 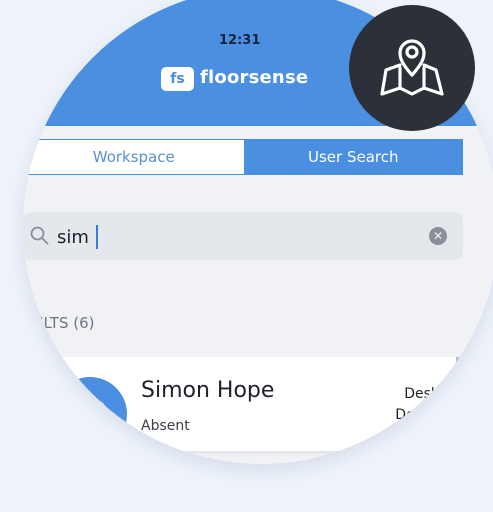 I want to click on logo-badge: fs, so click(x=177, y=79).